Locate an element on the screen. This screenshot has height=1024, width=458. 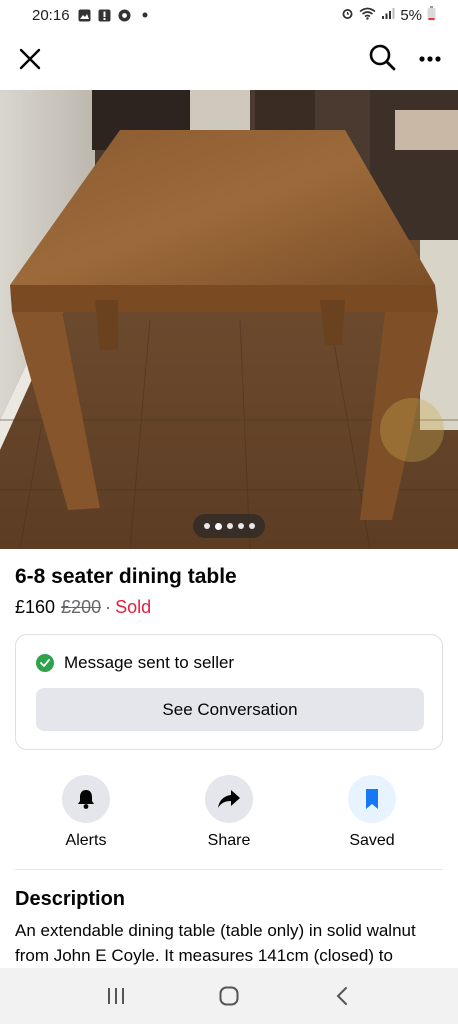
chrome-notification-icon is located at coordinates (125, 15).